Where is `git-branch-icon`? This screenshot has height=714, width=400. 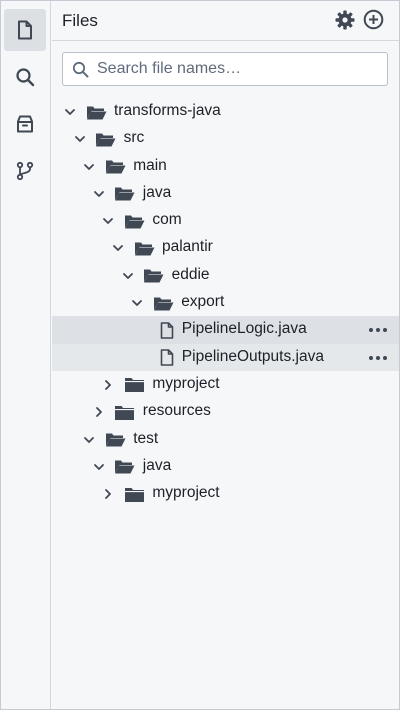
git-branch-icon is located at coordinates (25, 171).